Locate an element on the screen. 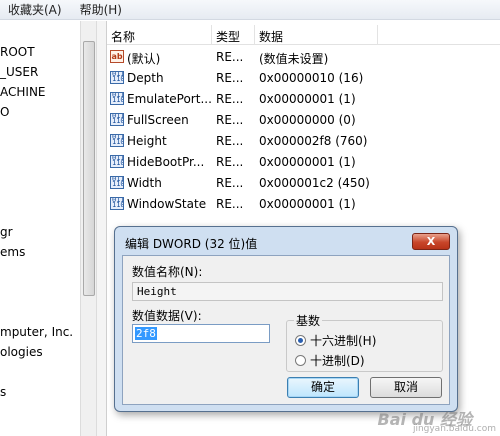  column-name-header: 名称 is located at coordinates (123, 36).